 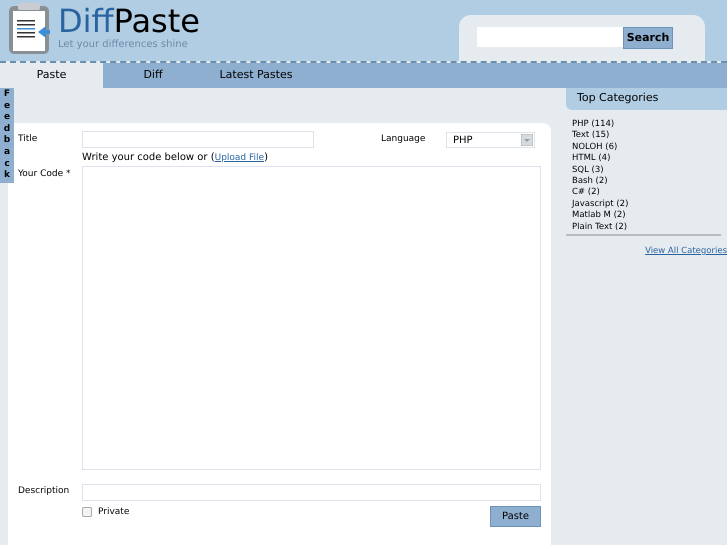 What do you see at coordinates (588, 170) in the screenshot?
I see `category-link: SQL (3)` at bounding box center [588, 170].